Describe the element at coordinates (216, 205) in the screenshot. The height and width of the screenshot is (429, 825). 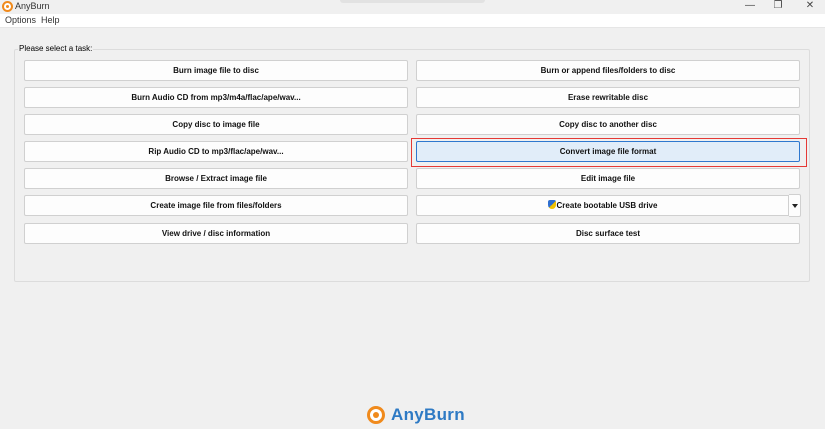
I see `create-image-from-files-button: Create image file from files/folders` at that location.